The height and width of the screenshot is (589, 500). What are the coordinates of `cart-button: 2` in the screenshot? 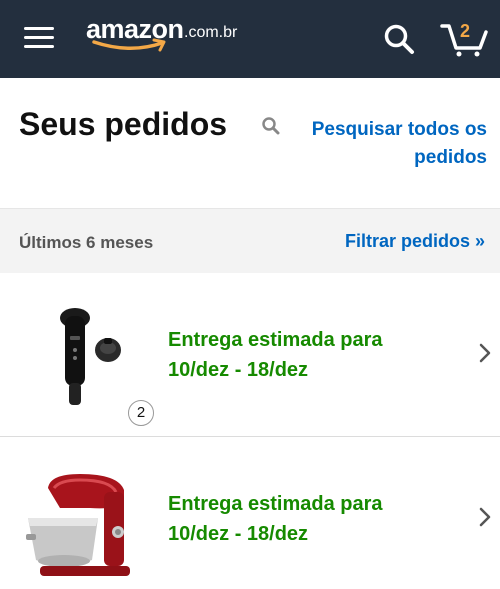 It's located at (464, 38).